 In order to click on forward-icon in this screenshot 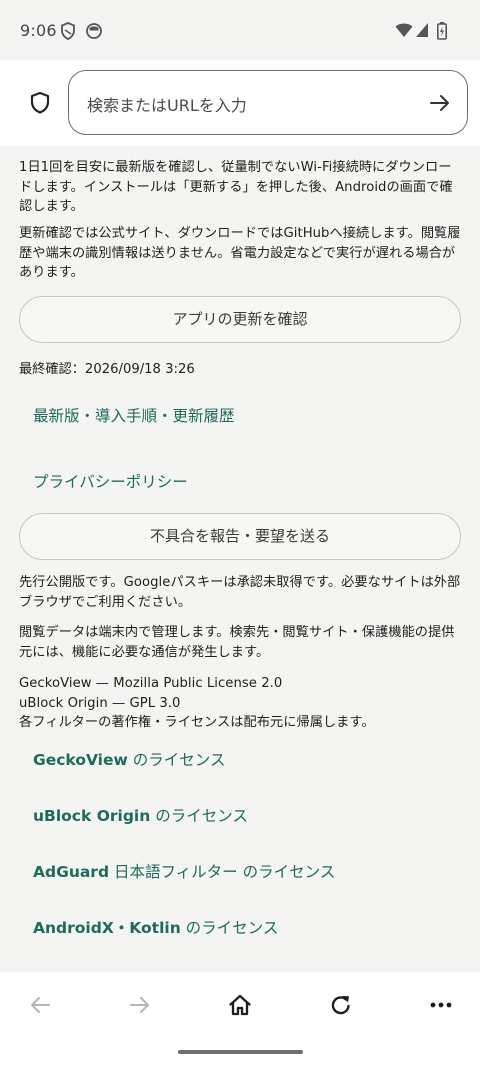, I will do `click(140, 1005)`.